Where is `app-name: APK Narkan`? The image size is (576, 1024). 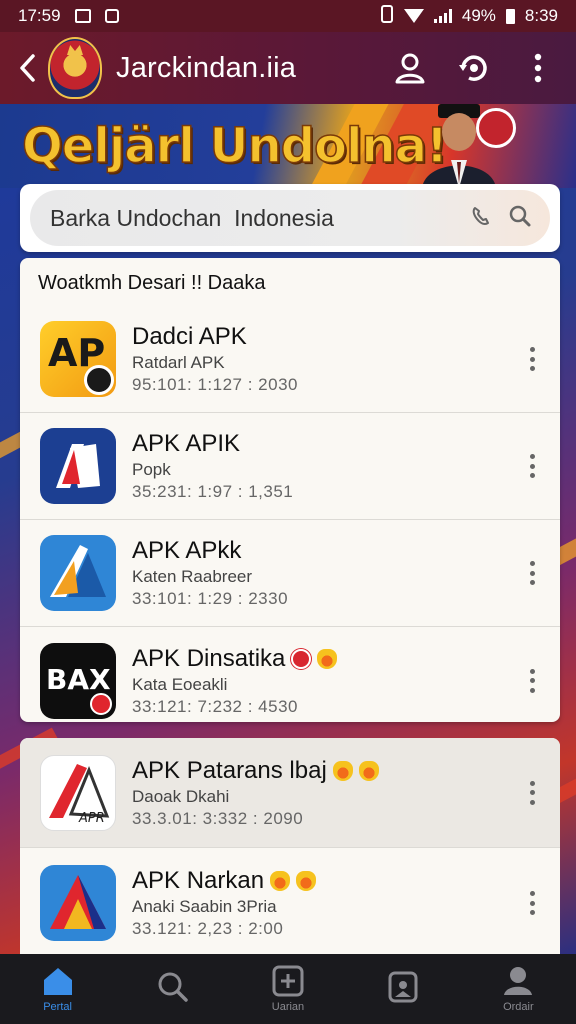 app-name: APK Narkan is located at coordinates (198, 880).